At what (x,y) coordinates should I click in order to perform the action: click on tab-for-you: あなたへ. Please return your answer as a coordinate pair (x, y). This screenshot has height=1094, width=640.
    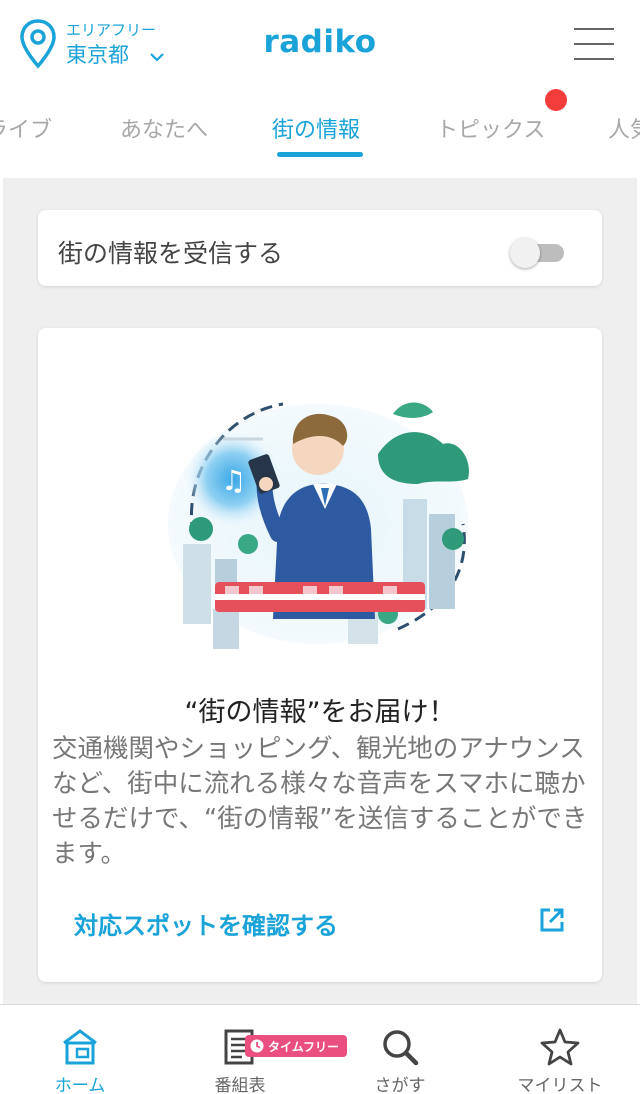
    Looking at the image, I should click on (164, 128).